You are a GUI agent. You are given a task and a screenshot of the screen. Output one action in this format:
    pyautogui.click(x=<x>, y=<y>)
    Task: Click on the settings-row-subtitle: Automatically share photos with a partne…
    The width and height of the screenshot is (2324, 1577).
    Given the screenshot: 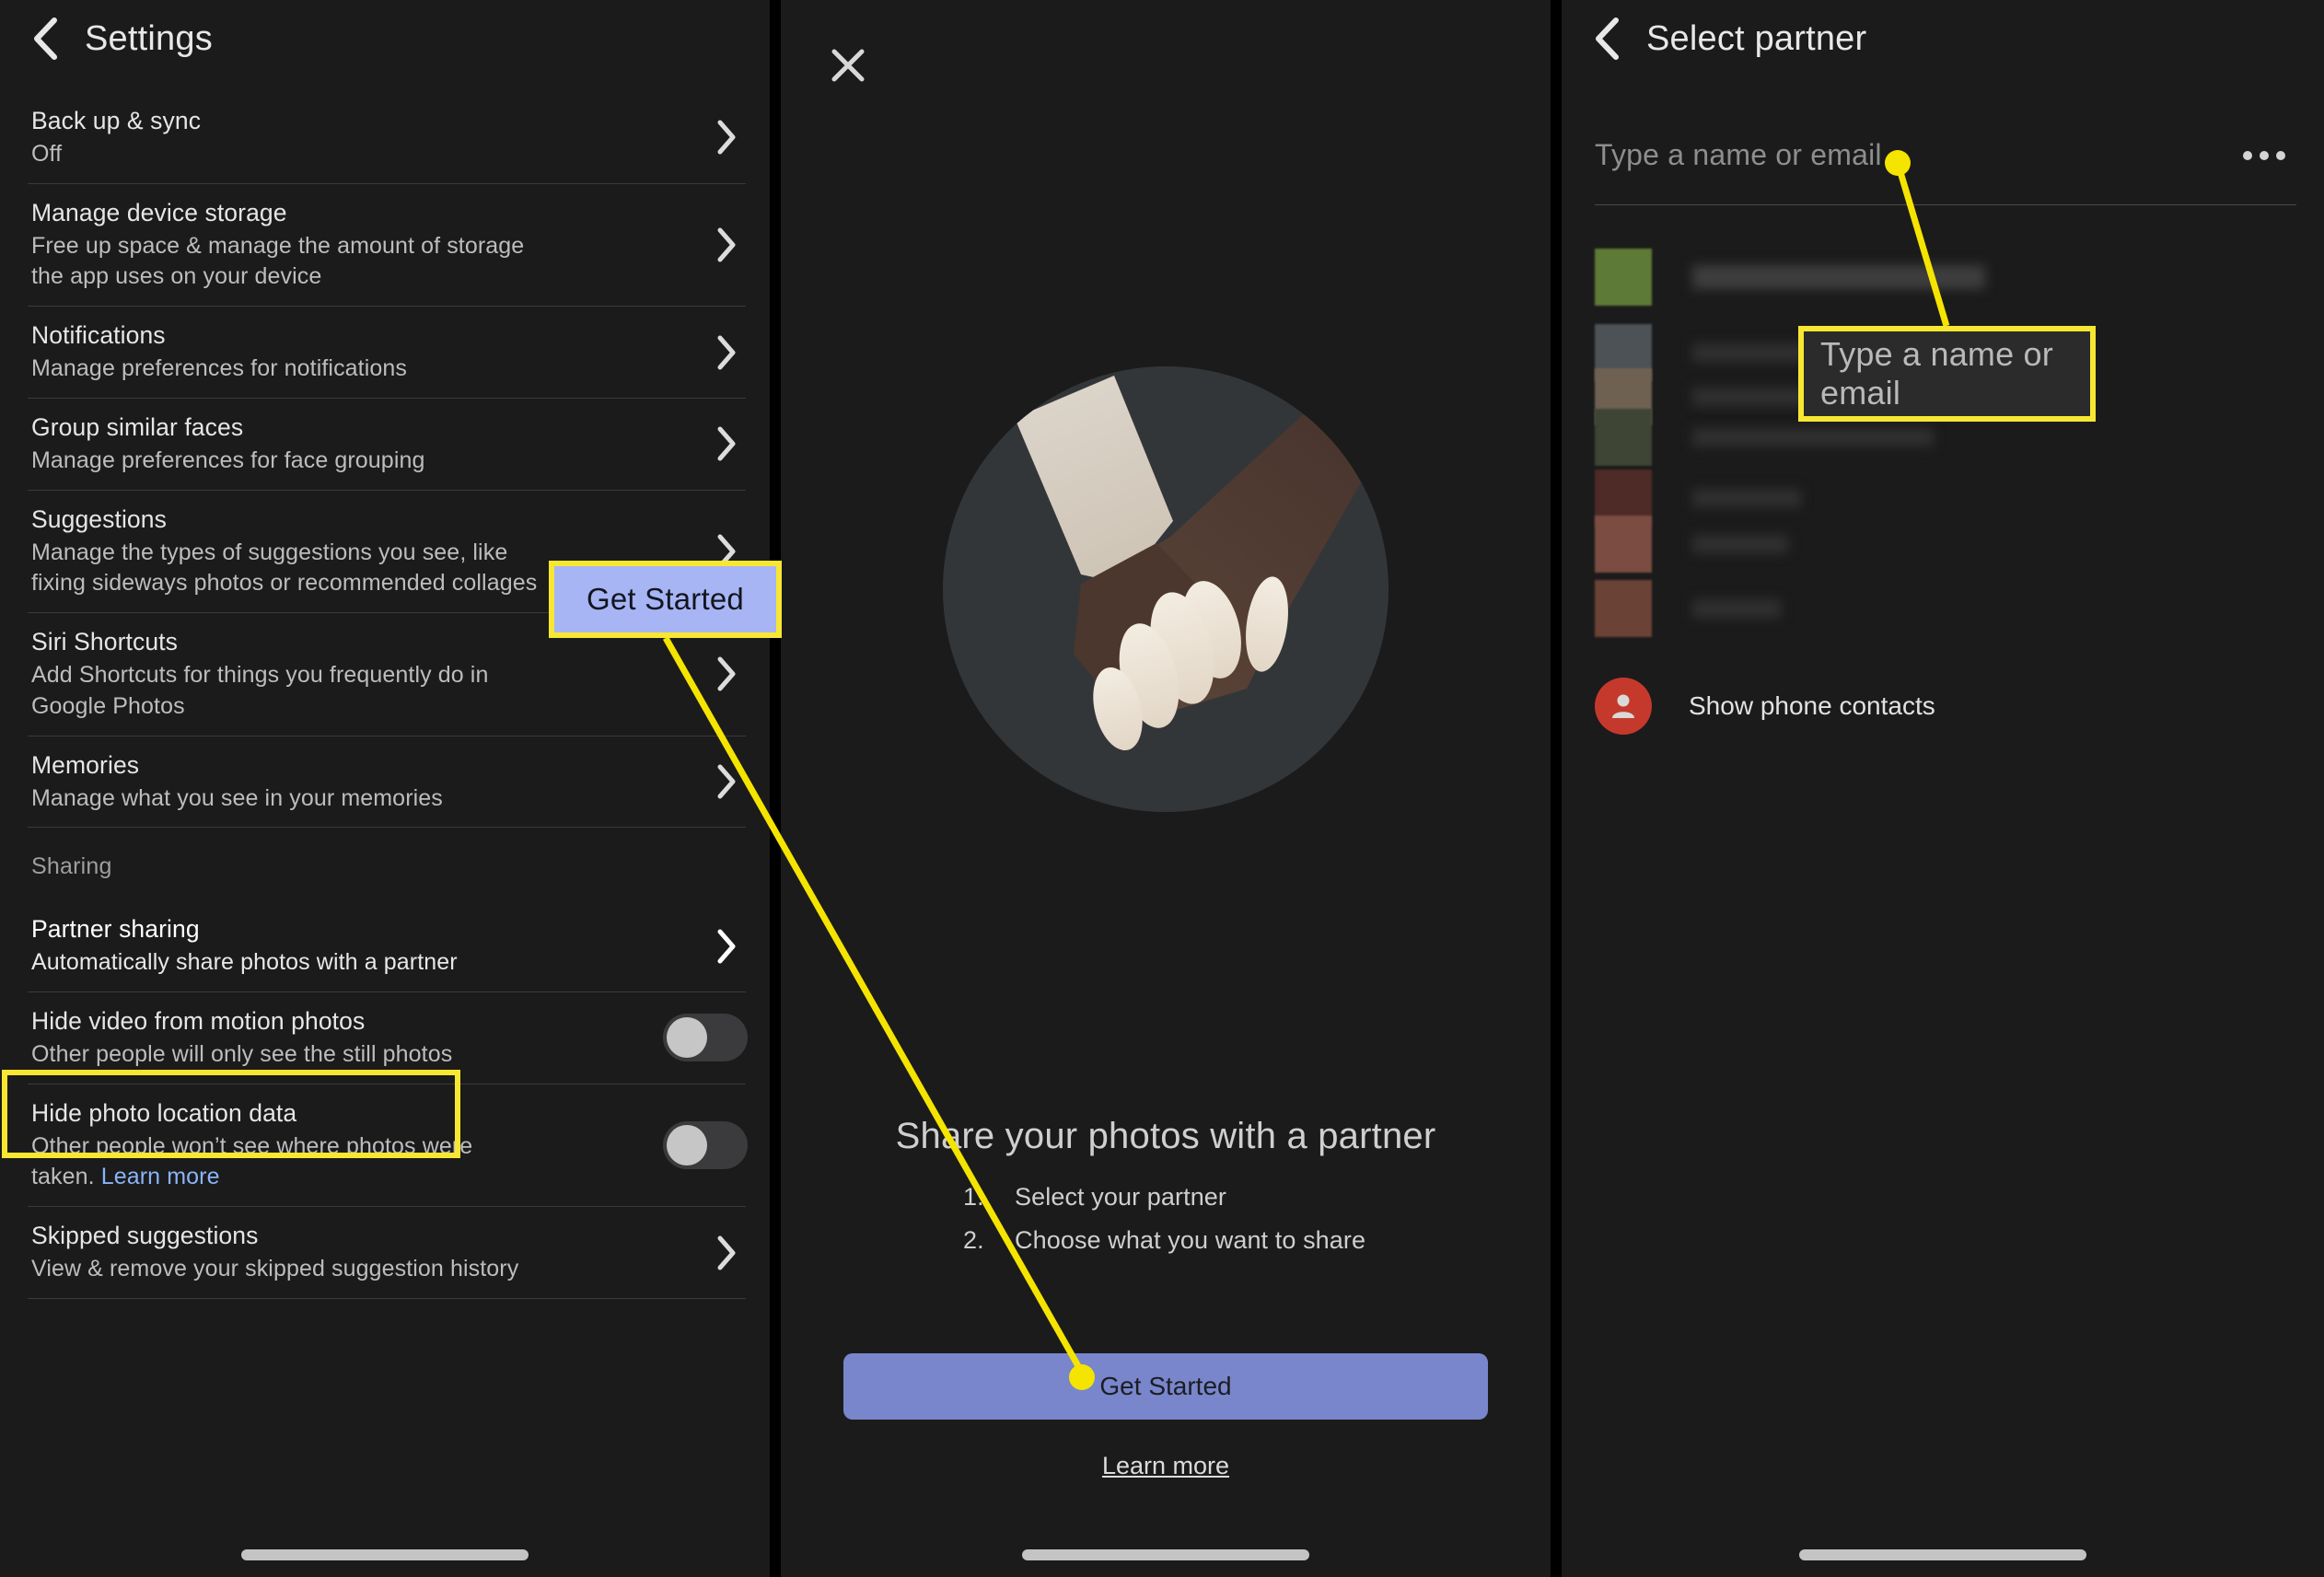 What is the action you would take?
    pyautogui.click(x=245, y=963)
    